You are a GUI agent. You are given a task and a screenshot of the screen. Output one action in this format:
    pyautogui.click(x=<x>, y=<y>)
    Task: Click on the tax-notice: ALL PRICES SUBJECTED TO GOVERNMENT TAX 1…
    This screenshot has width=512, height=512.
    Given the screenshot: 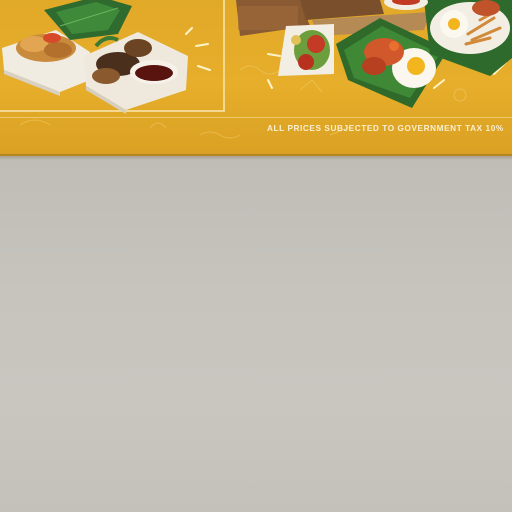 What is the action you would take?
    pyautogui.click(x=385, y=128)
    